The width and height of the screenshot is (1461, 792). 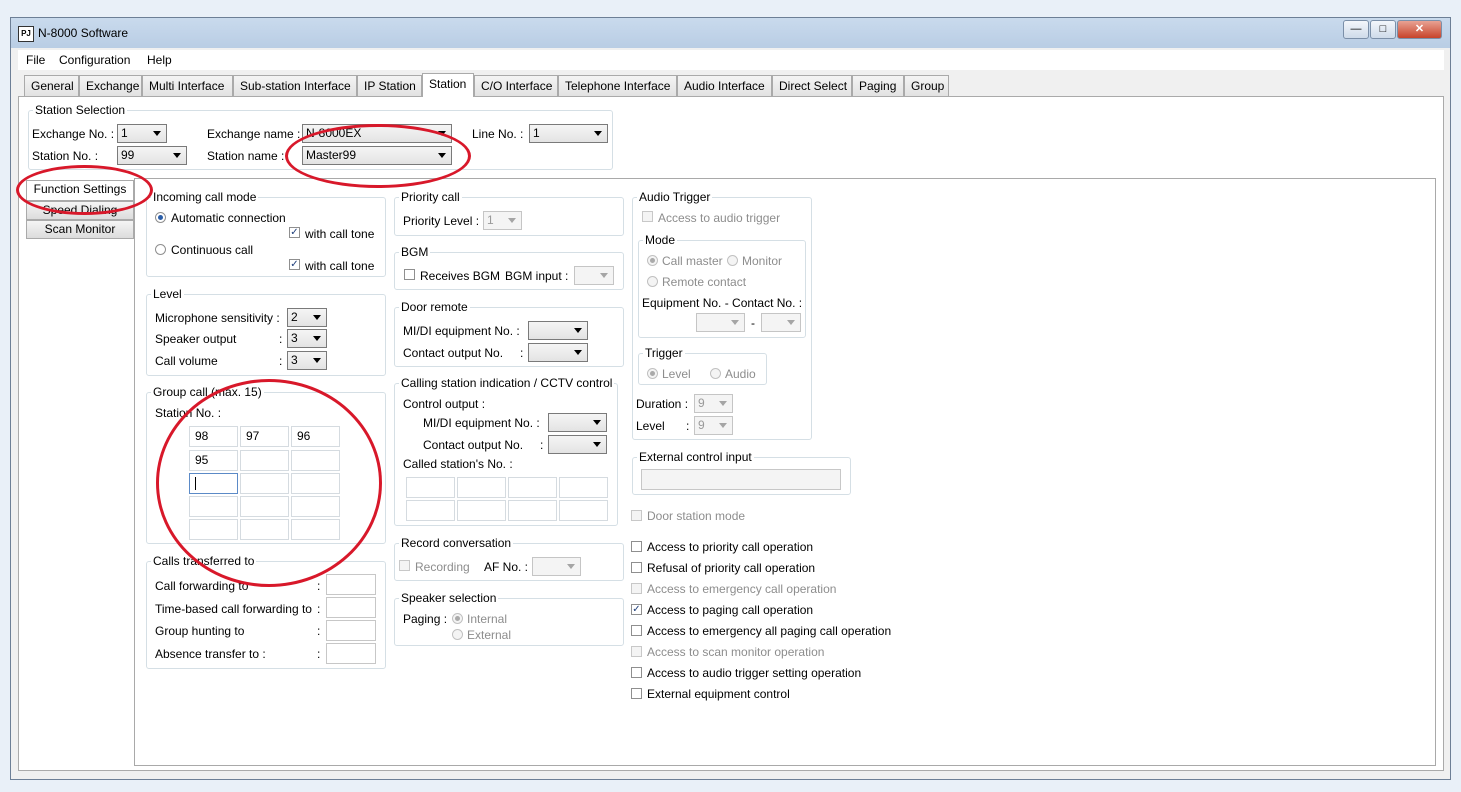 I want to click on time-based-forwarding-input, so click(x=351, y=607).